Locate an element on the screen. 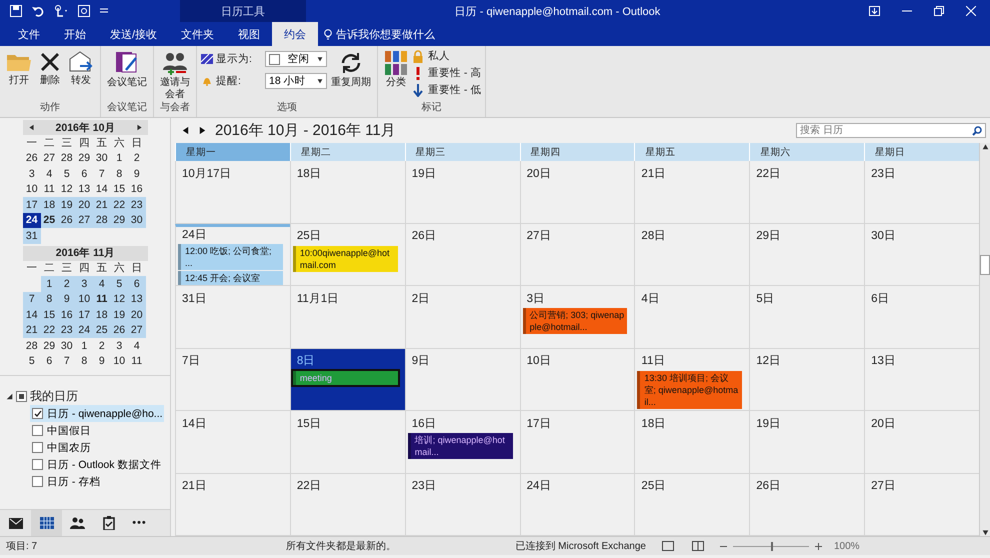  show-as-dropdown: 空闲 is located at coordinates (296, 59).